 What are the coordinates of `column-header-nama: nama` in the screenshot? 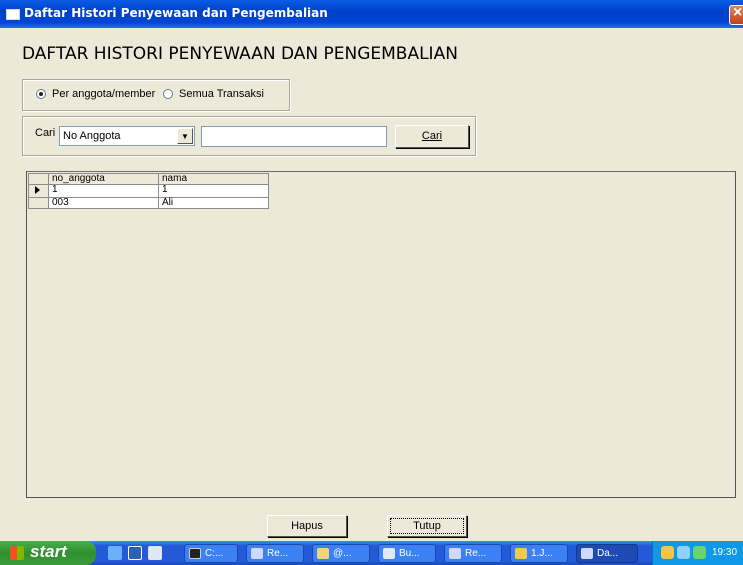 It's located at (213, 179).